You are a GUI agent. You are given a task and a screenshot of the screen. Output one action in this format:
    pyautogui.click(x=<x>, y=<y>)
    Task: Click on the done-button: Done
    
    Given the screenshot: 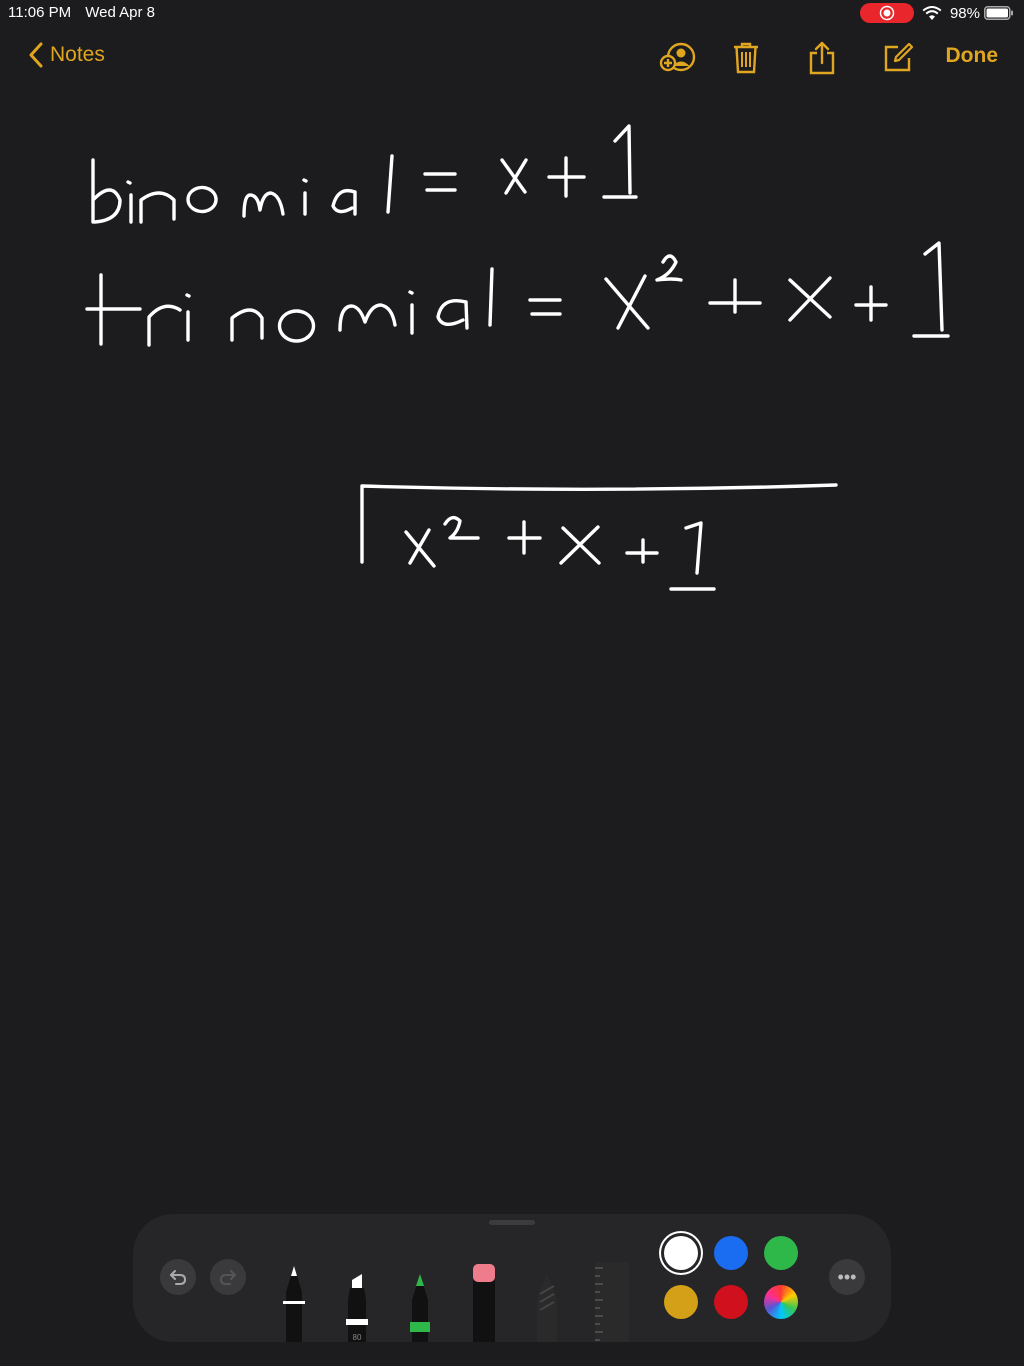 What is the action you would take?
    pyautogui.click(x=972, y=56)
    